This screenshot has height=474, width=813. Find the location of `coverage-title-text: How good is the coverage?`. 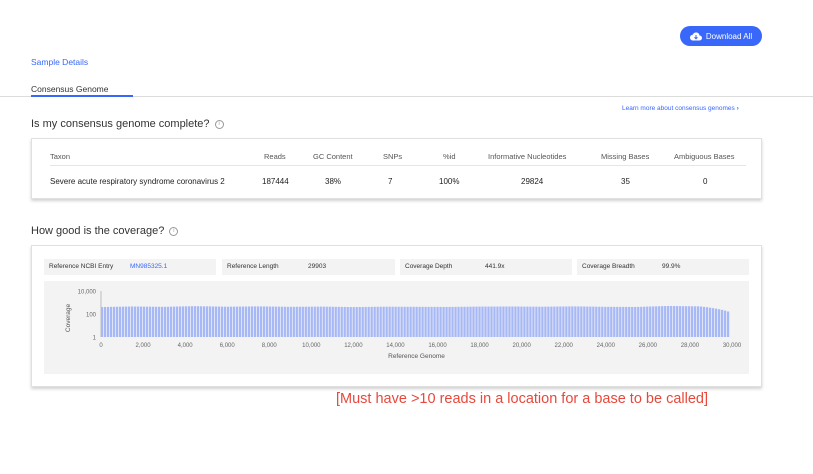

coverage-title-text: How good is the coverage? is located at coordinates (98, 231).